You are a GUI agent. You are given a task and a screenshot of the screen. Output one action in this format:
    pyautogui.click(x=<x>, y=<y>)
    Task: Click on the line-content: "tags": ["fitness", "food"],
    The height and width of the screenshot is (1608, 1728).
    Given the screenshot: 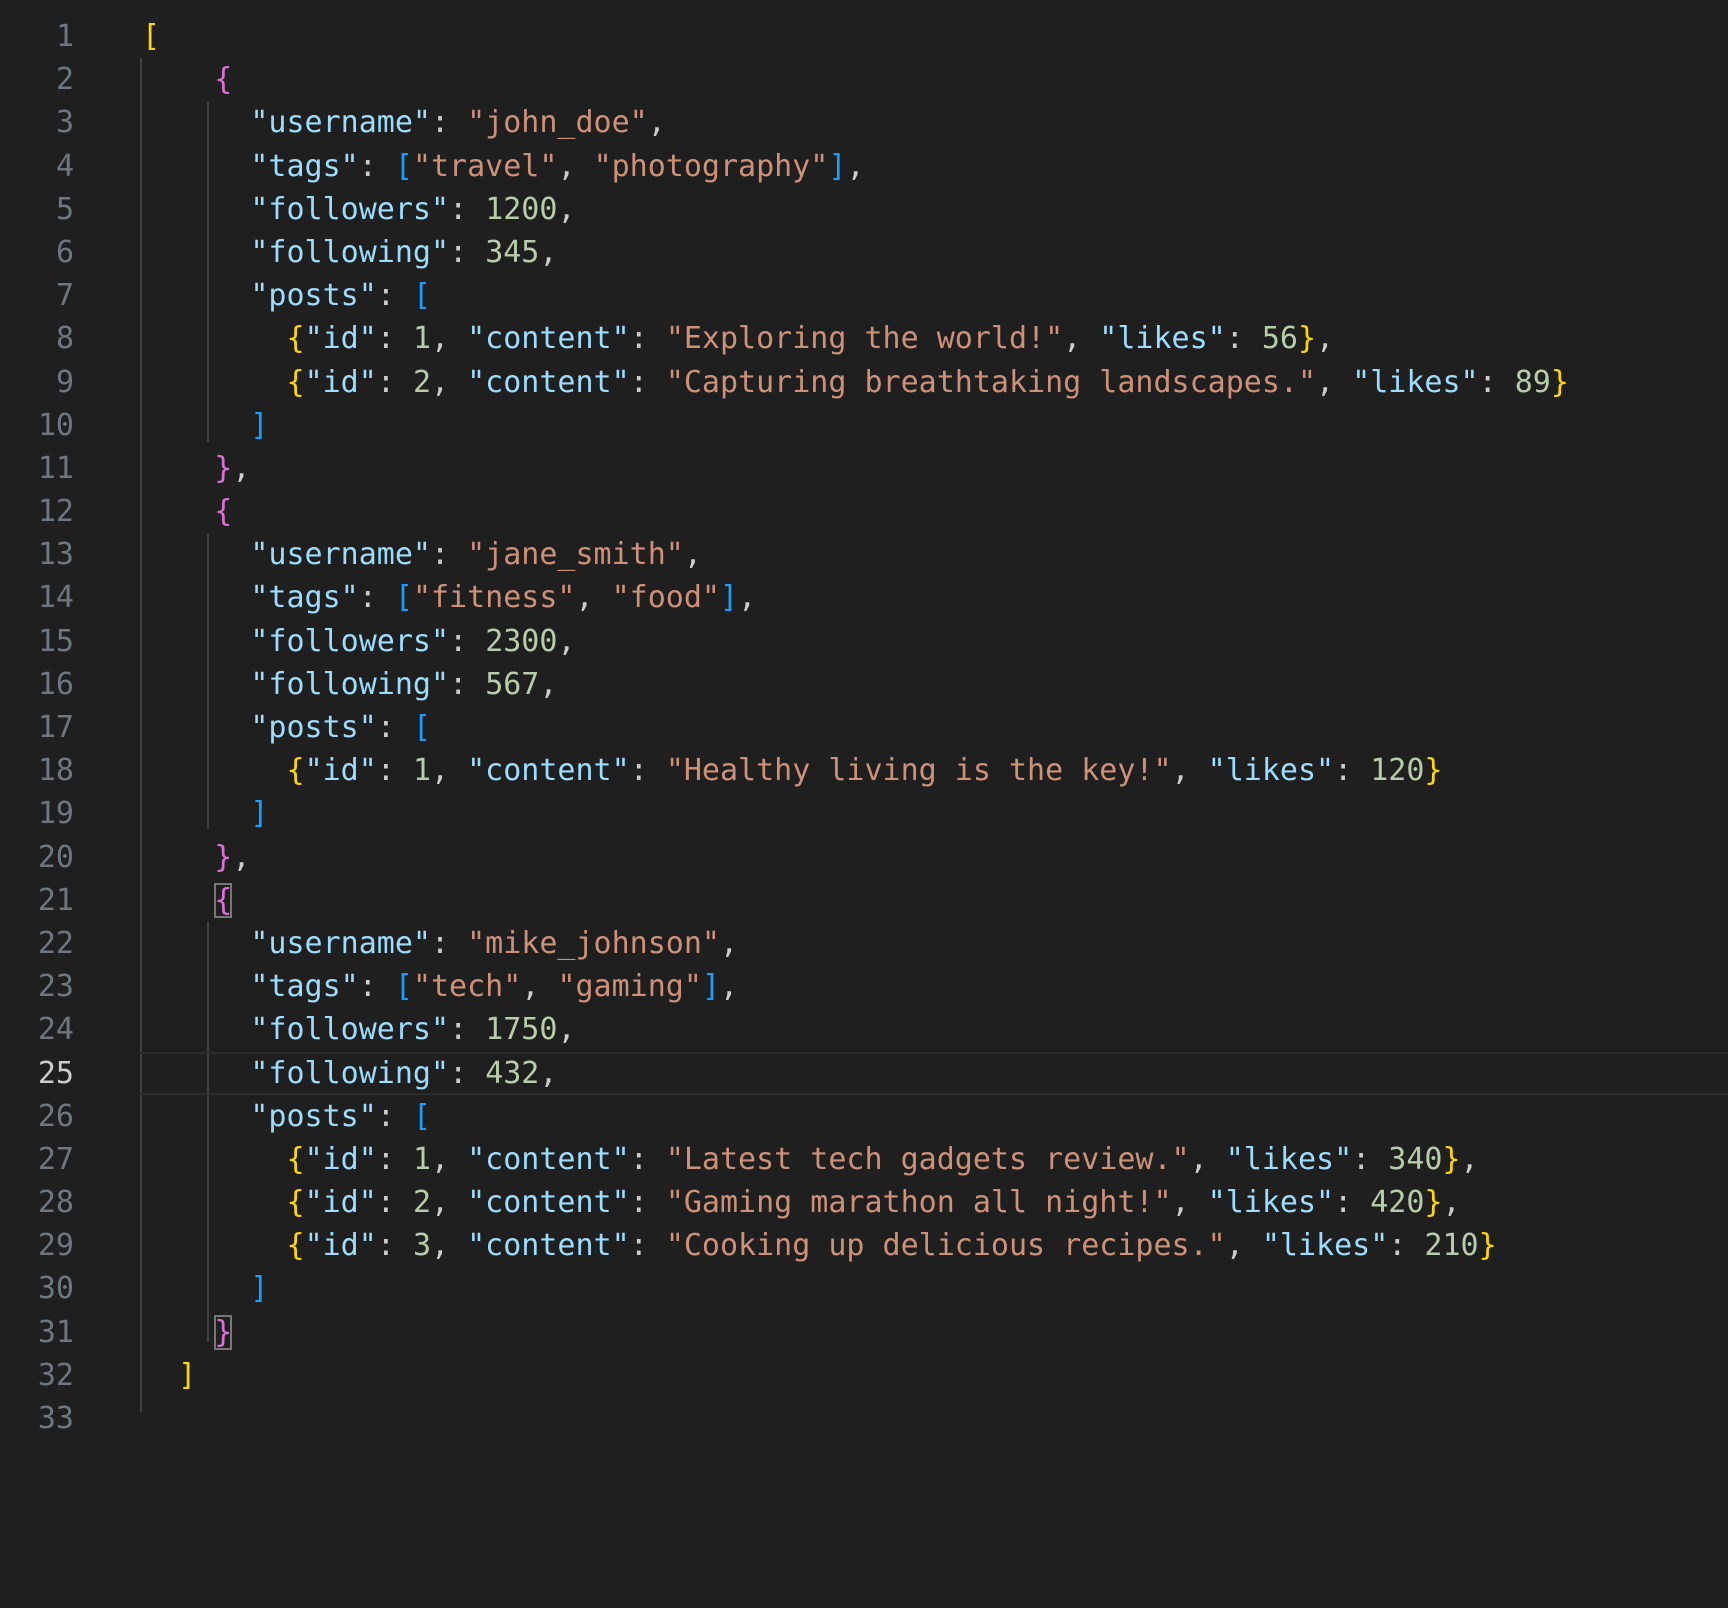 What is the action you would take?
    pyautogui.click(x=449, y=597)
    